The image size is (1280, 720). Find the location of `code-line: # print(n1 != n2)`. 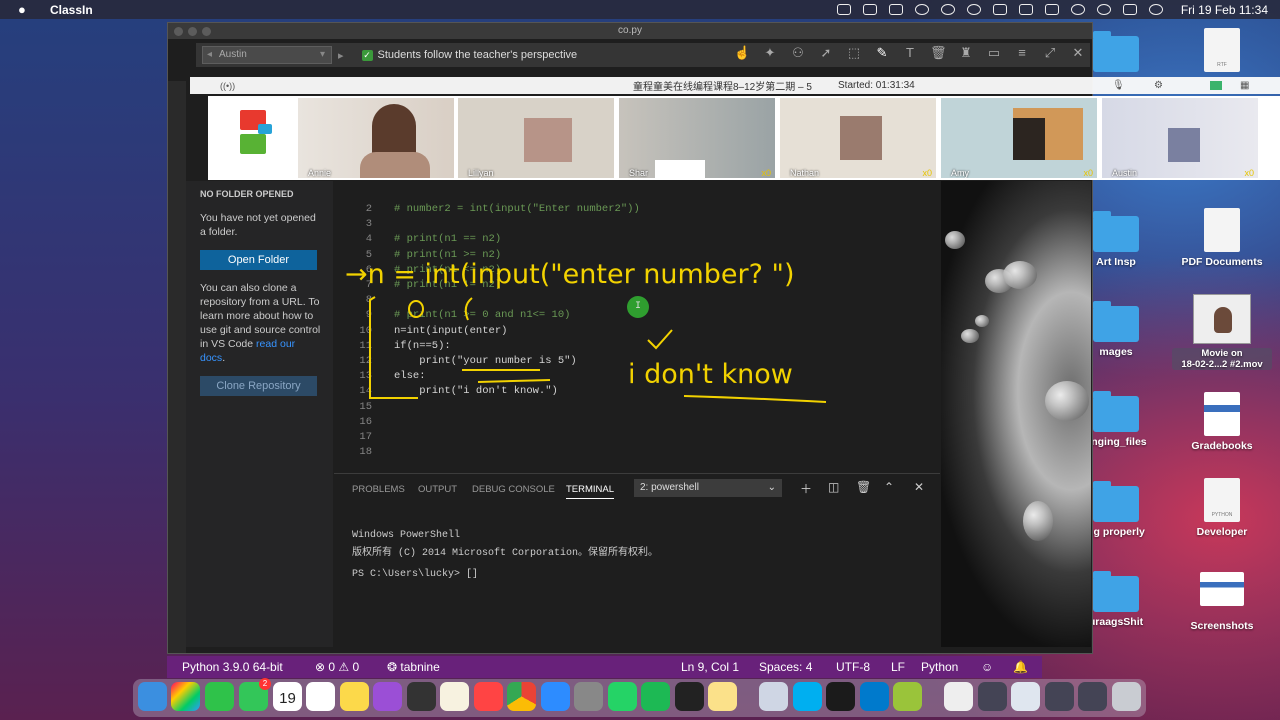

code-line: # print(n1 != n2) is located at coordinates (447, 285).